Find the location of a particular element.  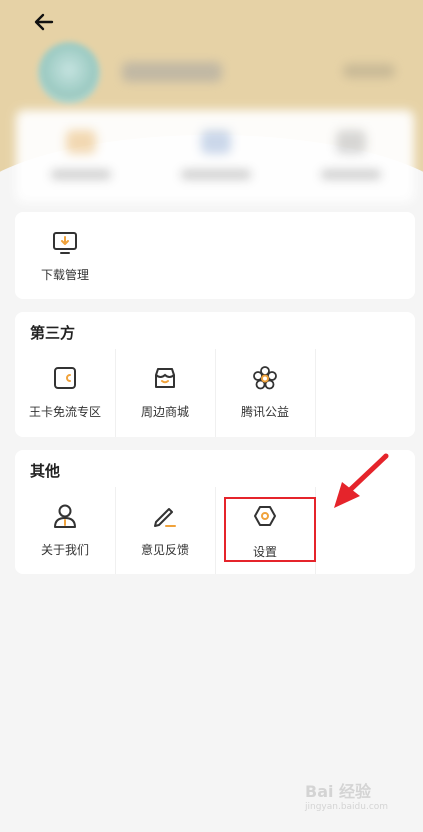

tile-label: 王卡免流专区 is located at coordinates (64, 412).